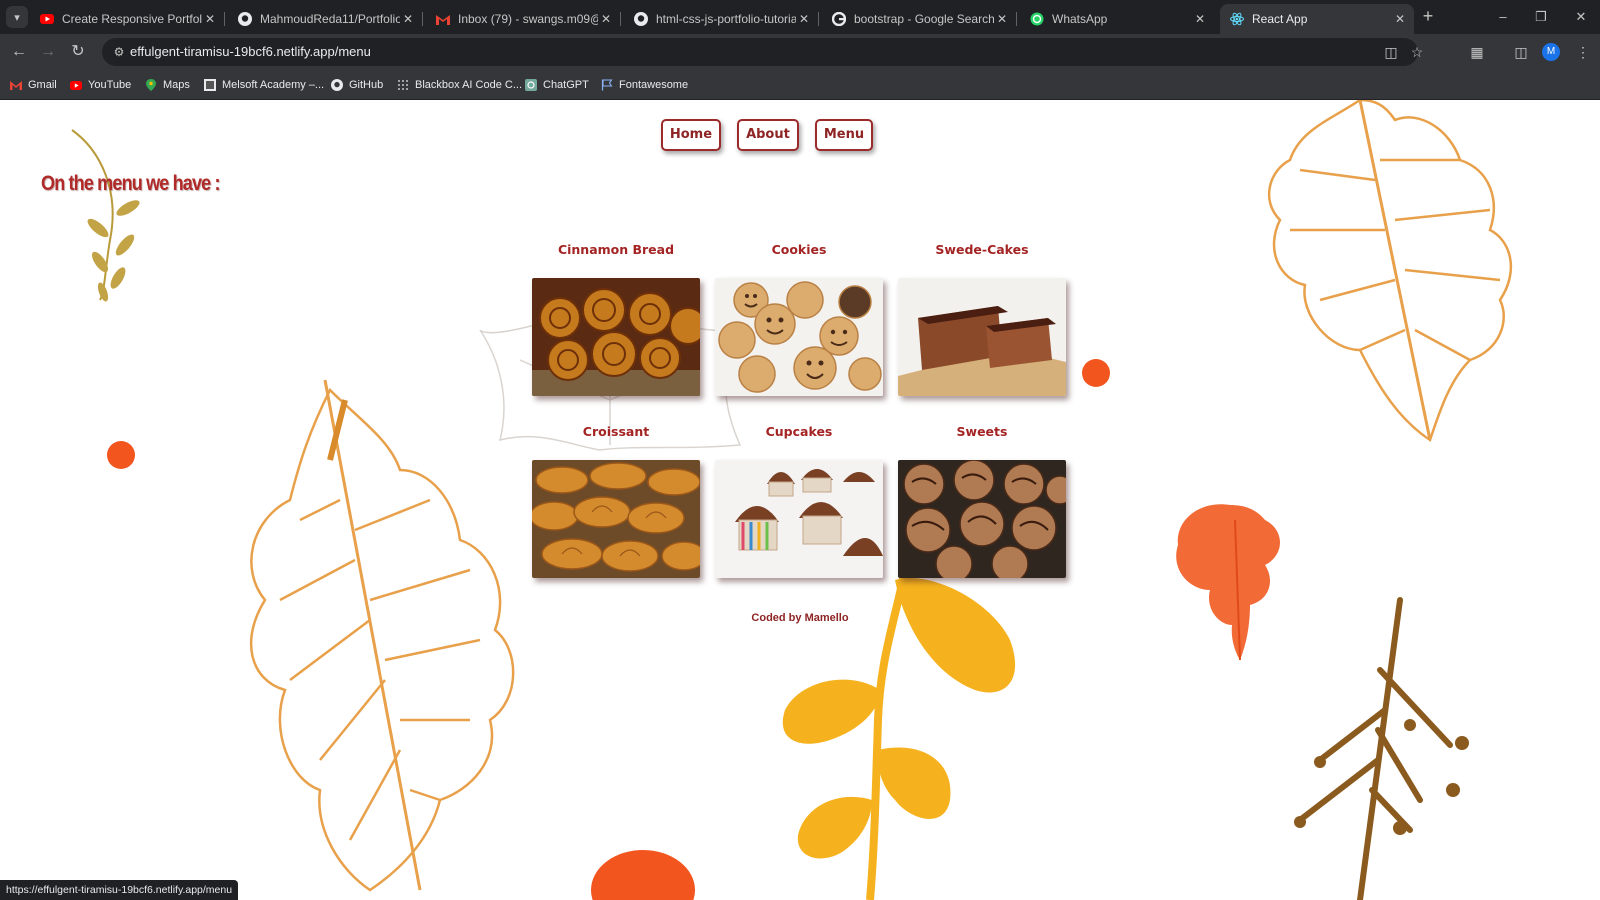 The image size is (1600, 900). Describe the element at coordinates (42, 85) in the screenshot. I see `bookmark-label: Gmail` at that location.